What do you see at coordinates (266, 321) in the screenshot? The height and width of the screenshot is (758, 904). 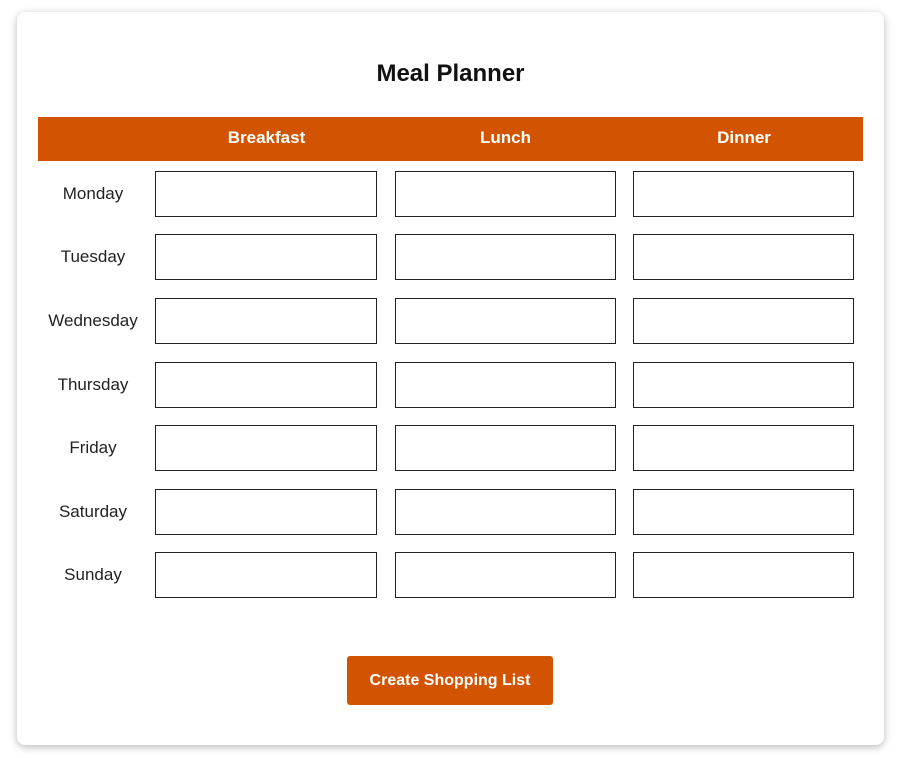 I see `wednesday-breakfast-input` at bounding box center [266, 321].